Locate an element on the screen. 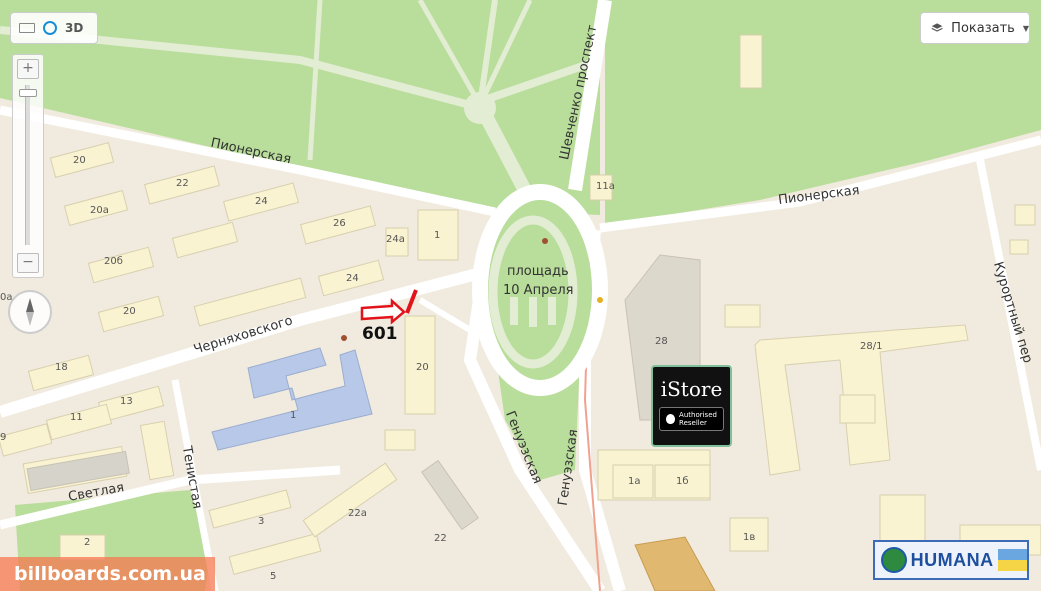  ua-flag-icon is located at coordinates (1012, 560).